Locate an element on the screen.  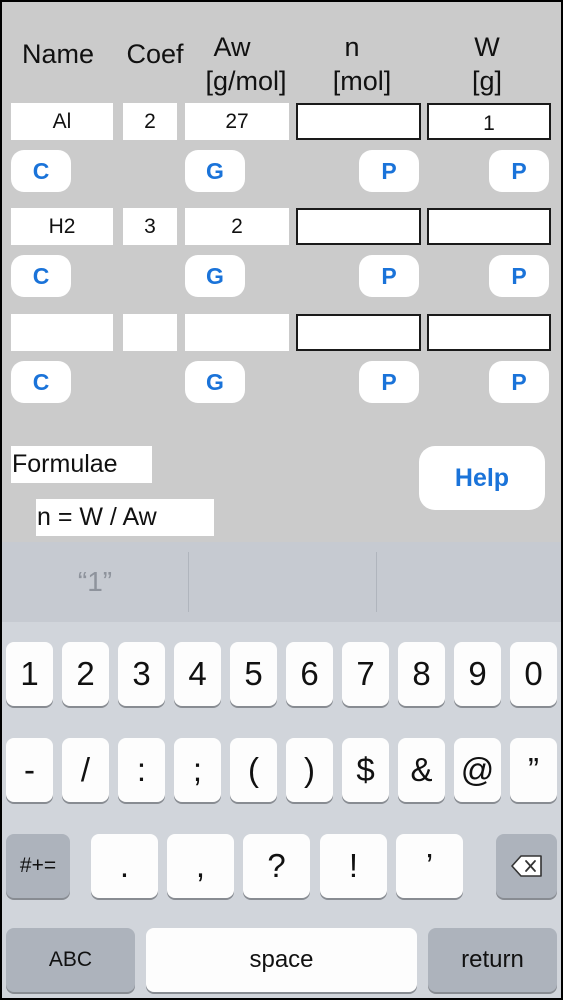
key-semicolon: ; is located at coordinates (197, 770).